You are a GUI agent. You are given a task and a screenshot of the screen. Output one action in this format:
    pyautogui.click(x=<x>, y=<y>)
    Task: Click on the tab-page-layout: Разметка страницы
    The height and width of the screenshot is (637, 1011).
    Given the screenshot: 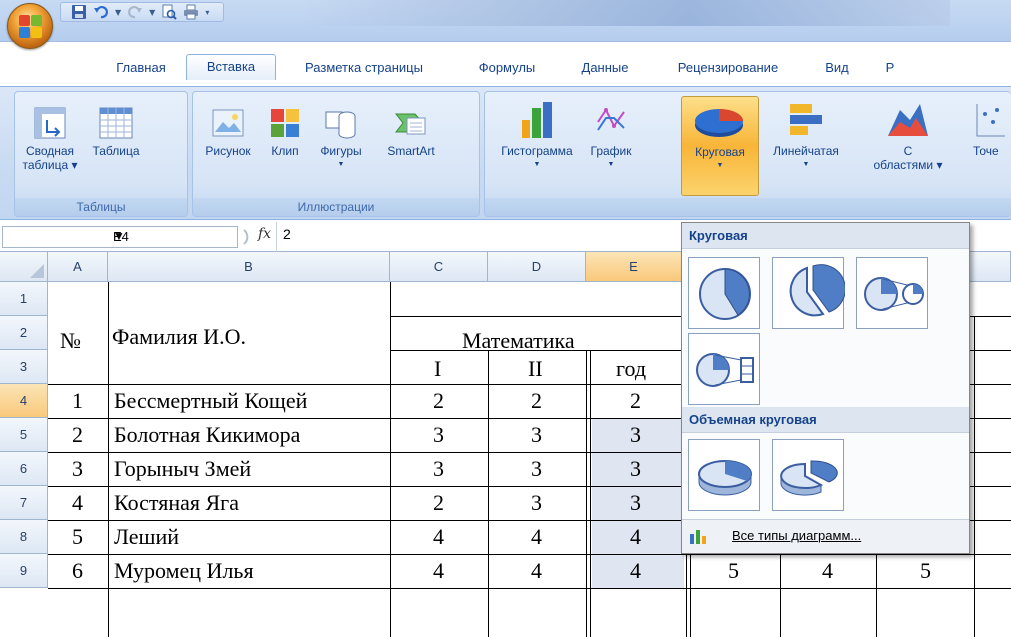 What is the action you would take?
    pyautogui.click(x=364, y=67)
    